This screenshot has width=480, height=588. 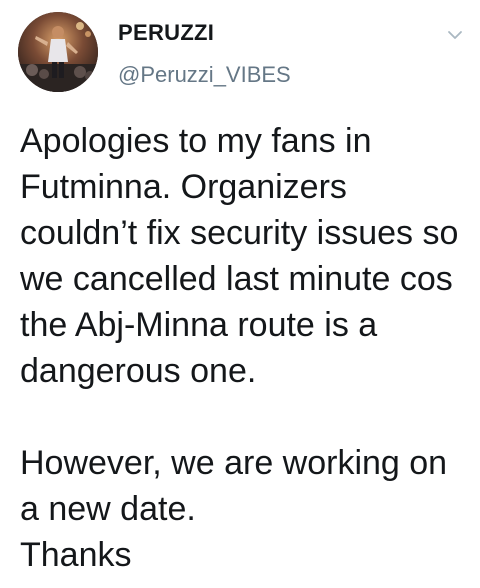 I want to click on display-name: PERUZZI, so click(x=166, y=33).